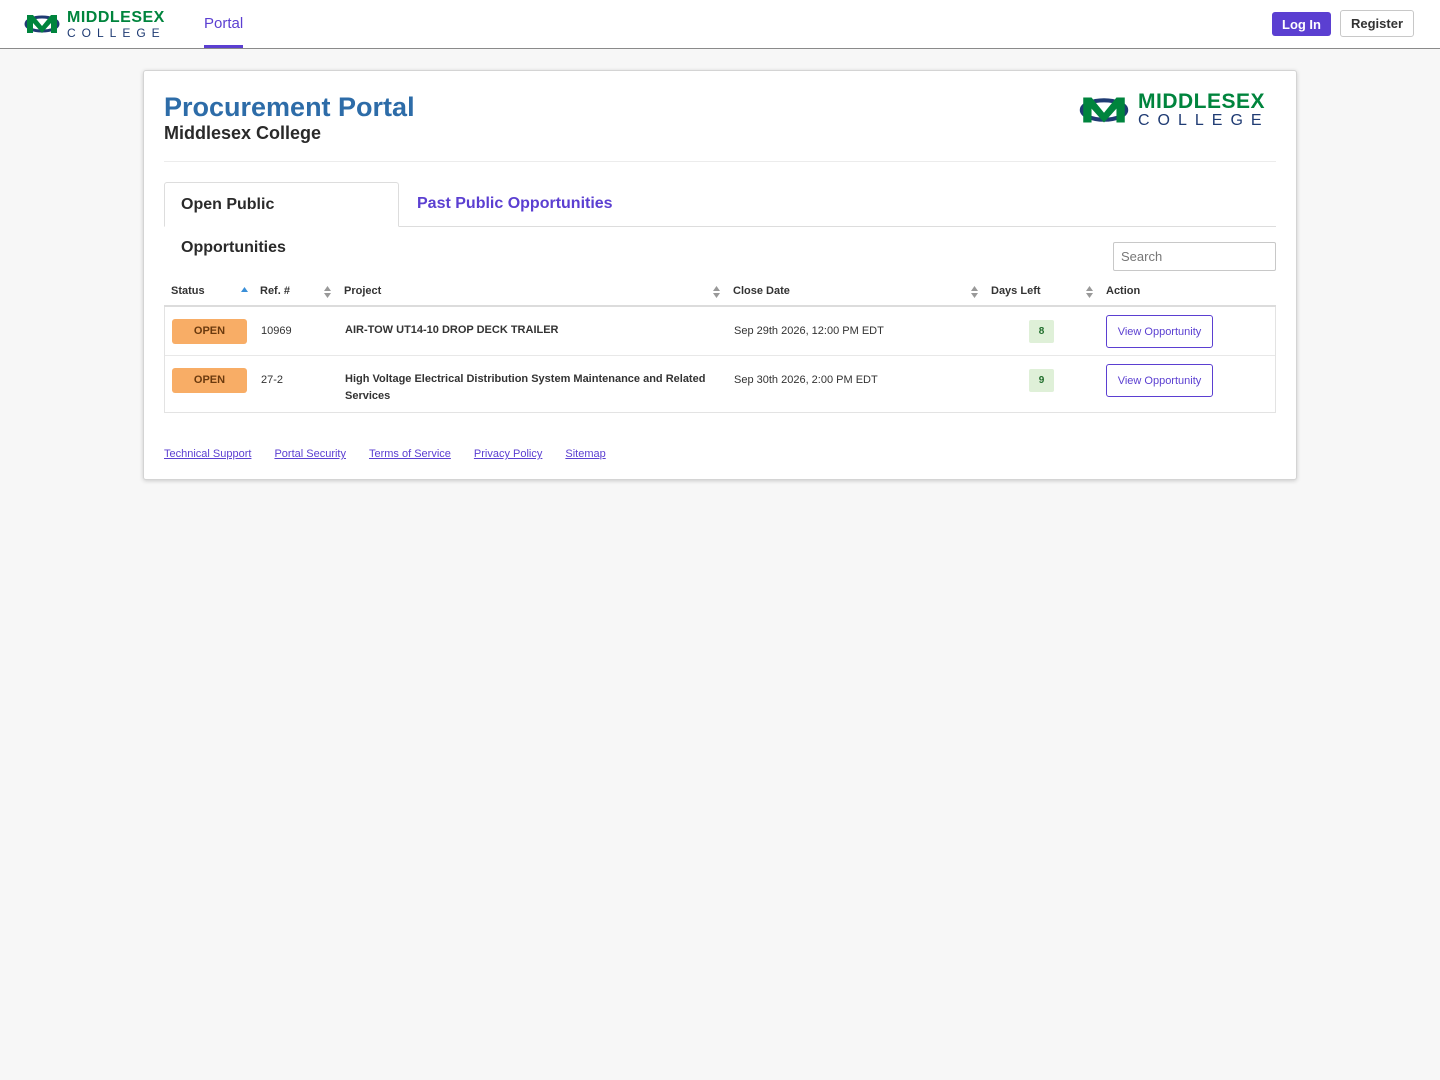 This screenshot has height=1080, width=1440. I want to click on top-navbar: MIDDLESEX COLLEGE Portal Log In Register, so click(720, 24).